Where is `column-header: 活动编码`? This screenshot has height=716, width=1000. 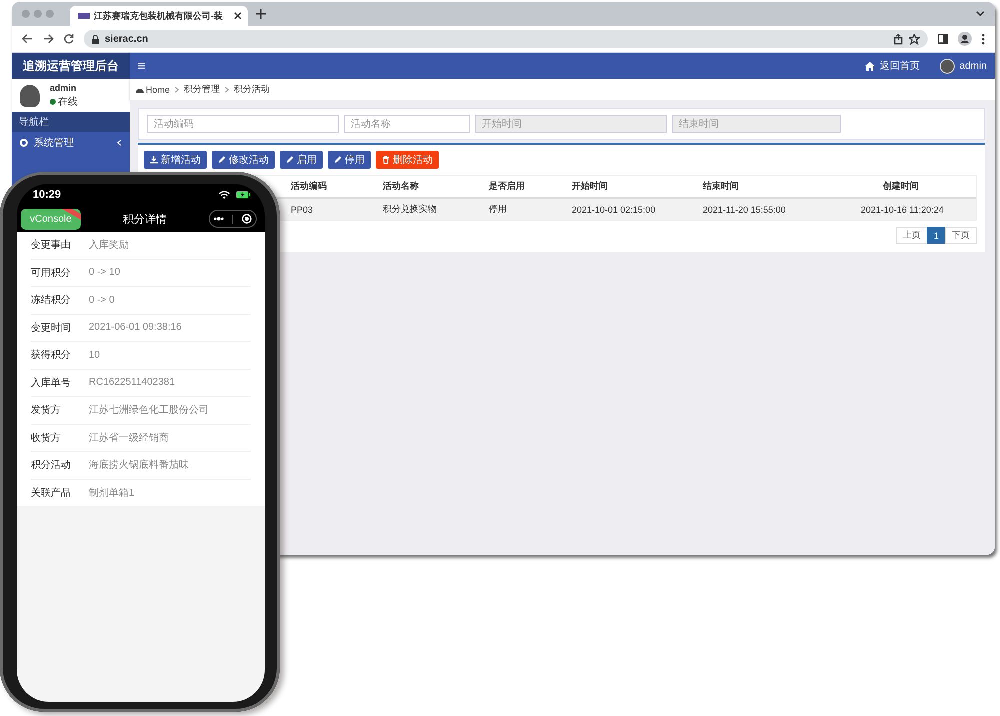
column-header: 活动编码 is located at coordinates (331, 186).